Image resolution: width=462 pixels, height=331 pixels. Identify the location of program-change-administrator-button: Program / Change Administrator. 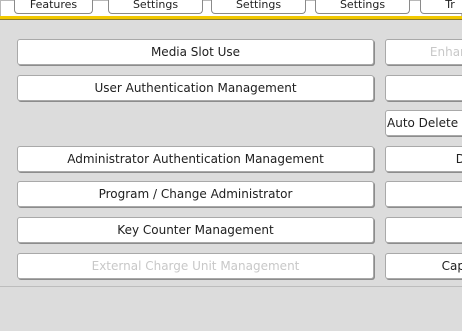
(195, 194).